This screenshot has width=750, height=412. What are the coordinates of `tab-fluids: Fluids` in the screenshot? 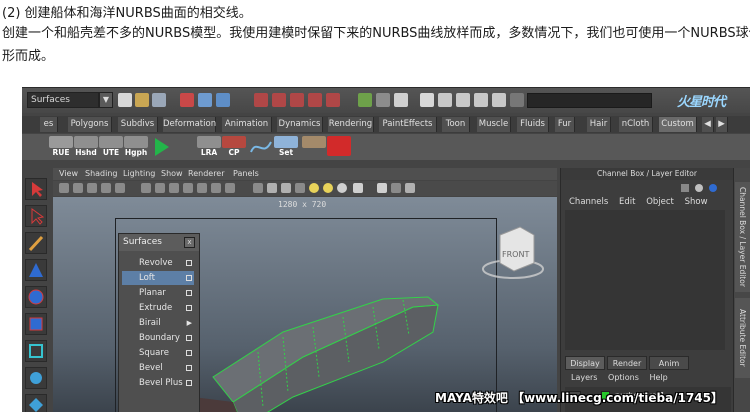 It's located at (533, 124).